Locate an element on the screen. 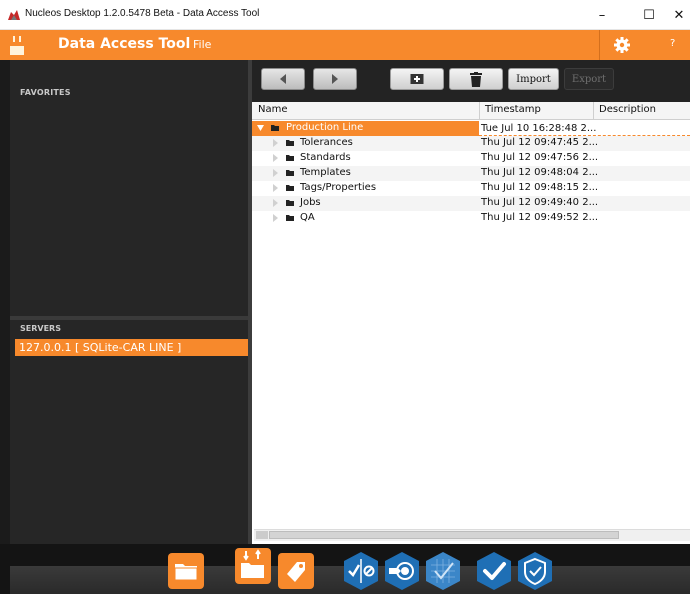 Image resolution: width=690 pixels, height=594 pixels. close-button: ✕ is located at coordinates (679, 15).